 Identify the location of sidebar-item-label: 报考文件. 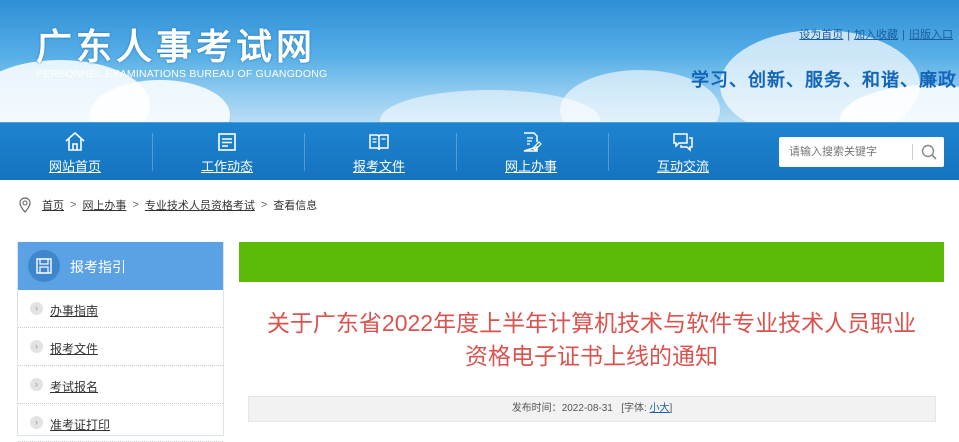
(74, 348).